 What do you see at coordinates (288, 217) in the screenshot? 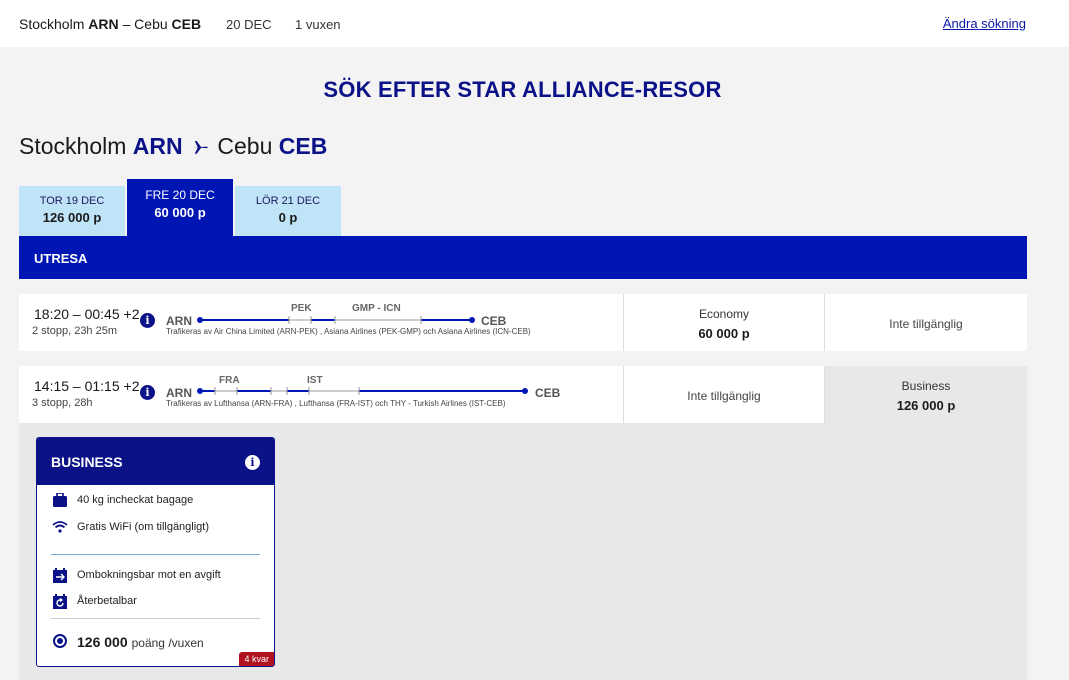
I see `date-tab-price: 0 p` at bounding box center [288, 217].